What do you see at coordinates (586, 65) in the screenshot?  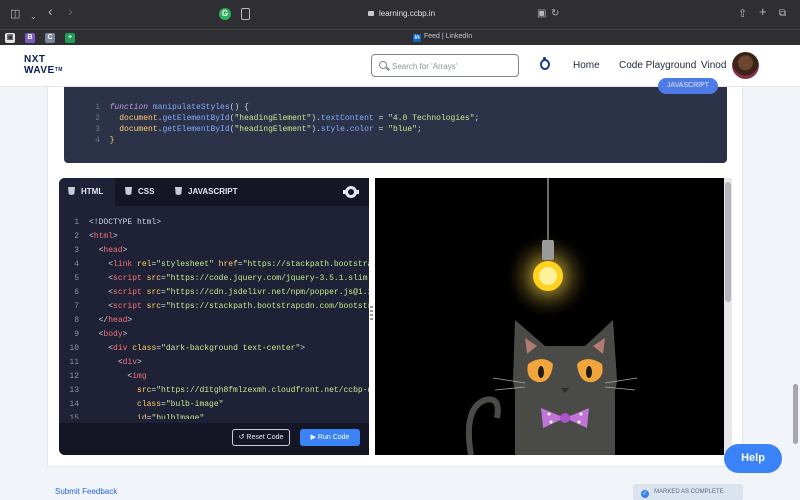 I see `nav-home: Home` at bounding box center [586, 65].